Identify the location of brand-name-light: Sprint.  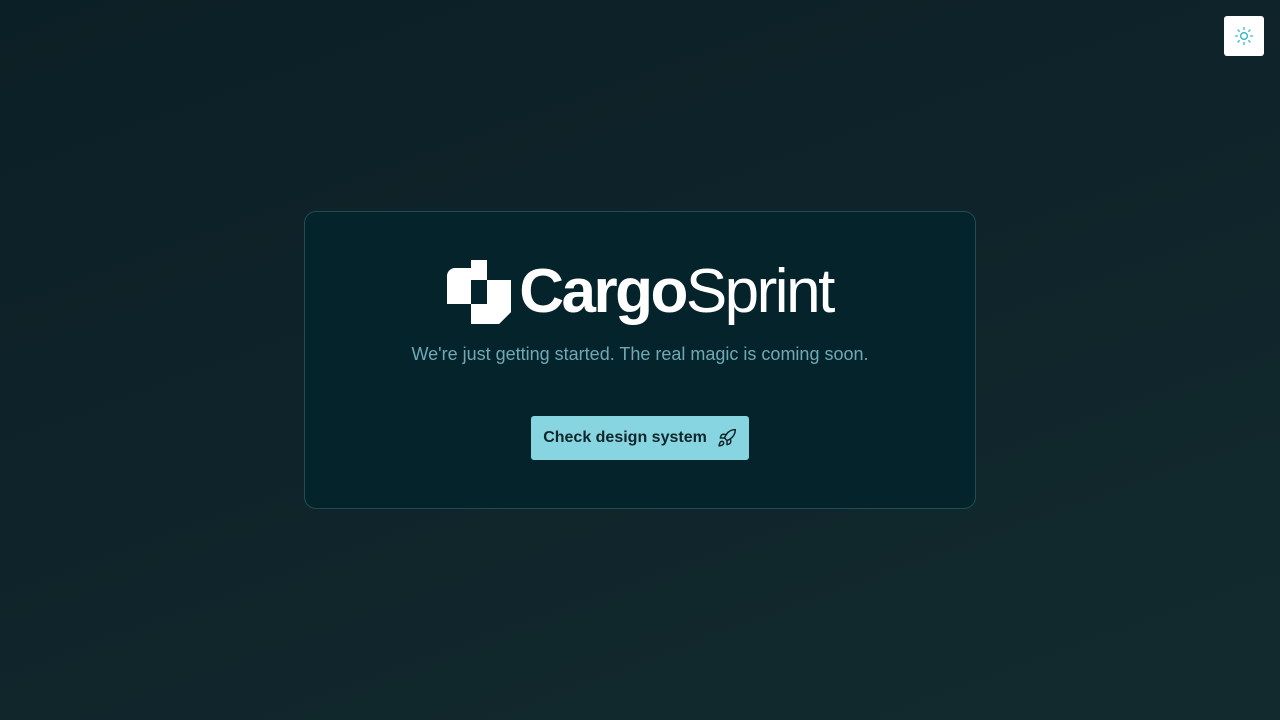
(760, 291).